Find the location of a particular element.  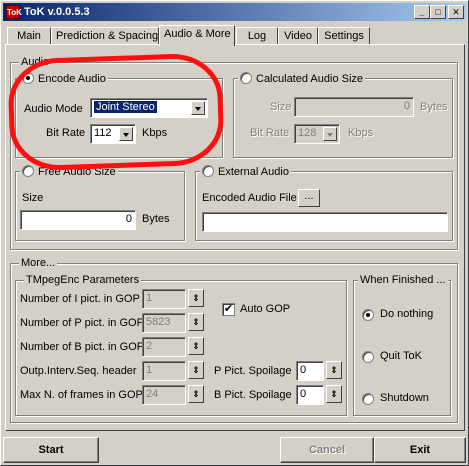

encoded-file-field is located at coordinates (325, 222).